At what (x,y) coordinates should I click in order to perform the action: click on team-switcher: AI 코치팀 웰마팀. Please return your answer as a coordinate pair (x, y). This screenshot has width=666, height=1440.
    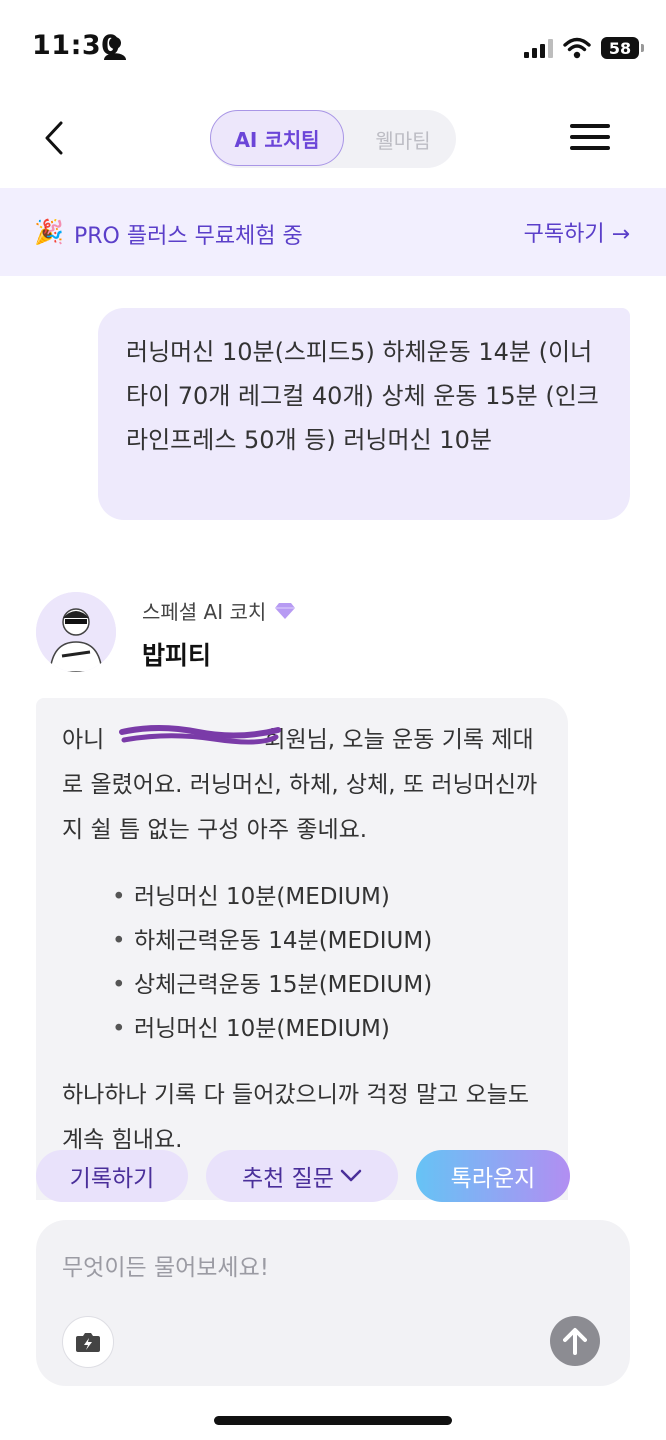
    Looking at the image, I should click on (333, 139).